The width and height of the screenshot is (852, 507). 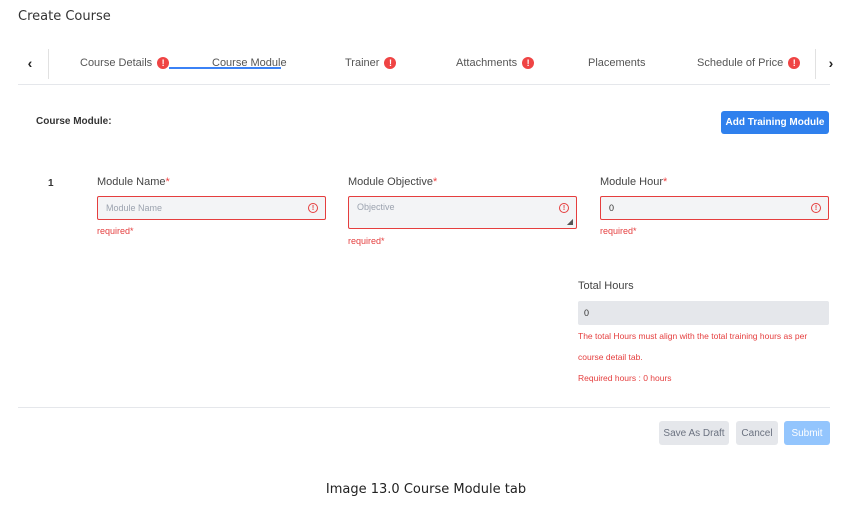 What do you see at coordinates (376, 207) in the screenshot?
I see `module-objective-placeholder: Objective` at bounding box center [376, 207].